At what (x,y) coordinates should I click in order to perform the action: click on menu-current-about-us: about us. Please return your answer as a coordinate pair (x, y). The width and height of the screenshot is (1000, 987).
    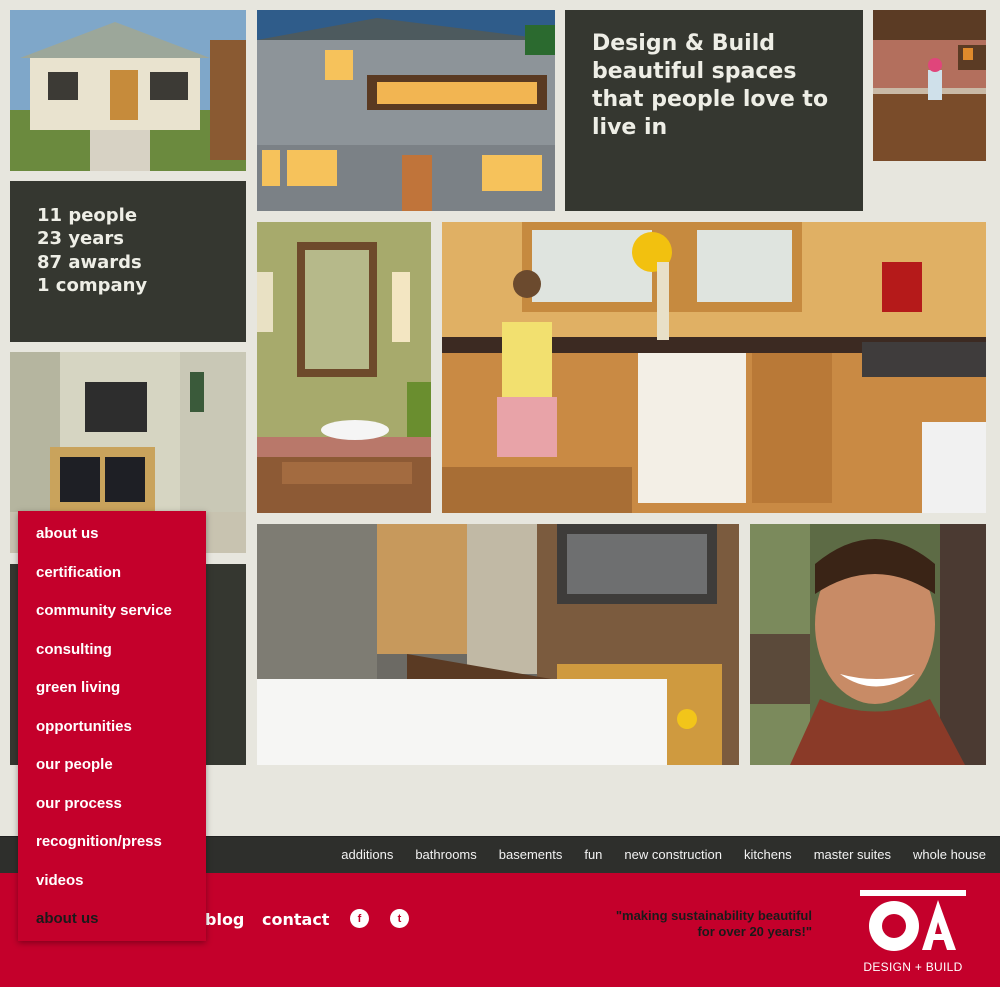
    Looking at the image, I should click on (67, 918).